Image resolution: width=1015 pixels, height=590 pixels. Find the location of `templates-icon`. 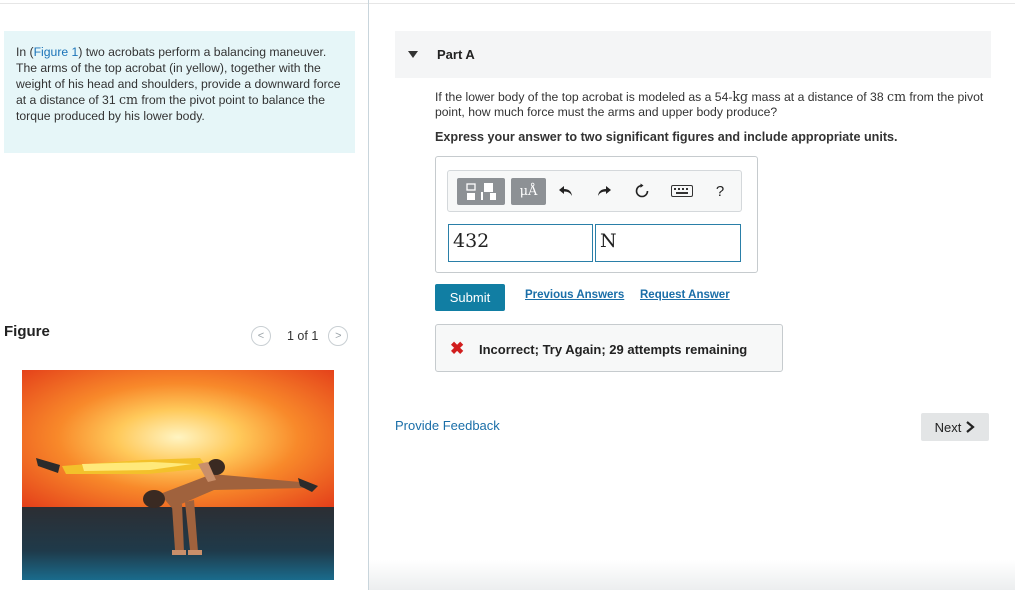

templates-icon is located at coordinates (481, 191).